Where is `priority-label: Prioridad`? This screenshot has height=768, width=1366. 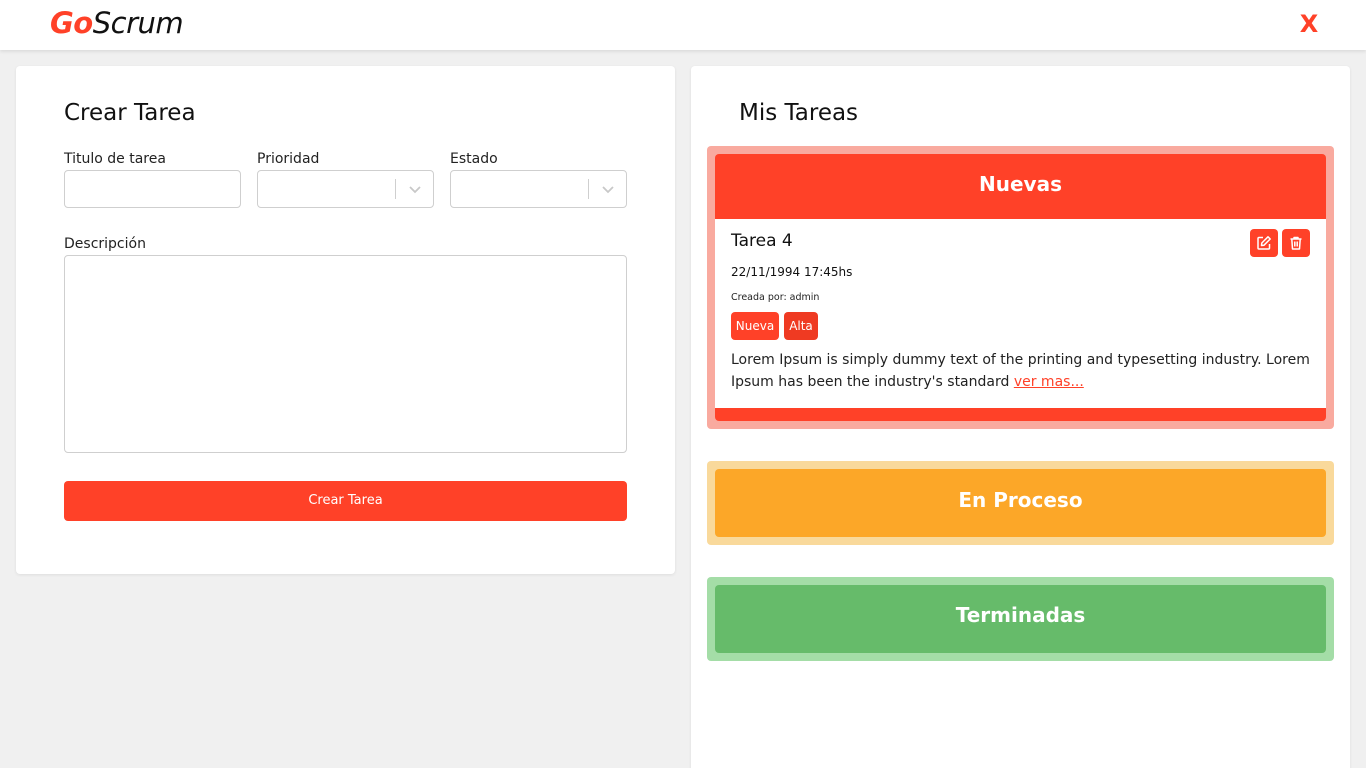
priority-label: Prioridad is located at coordinates (288, 159).